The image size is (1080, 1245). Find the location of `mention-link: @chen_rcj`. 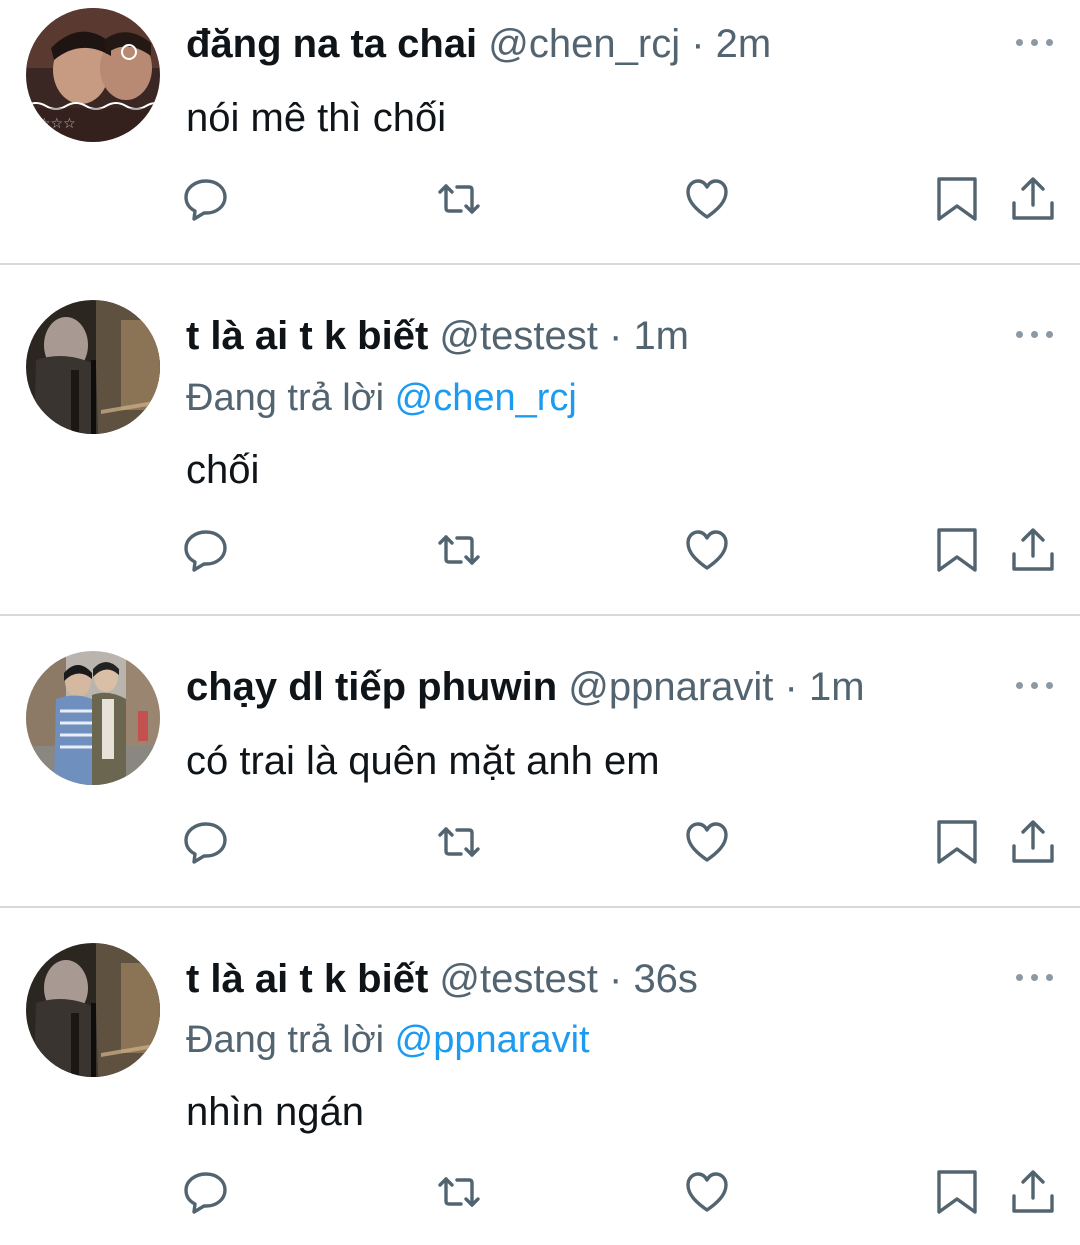

mention-link: @chen_rcj is located at coordinates (486, 398).